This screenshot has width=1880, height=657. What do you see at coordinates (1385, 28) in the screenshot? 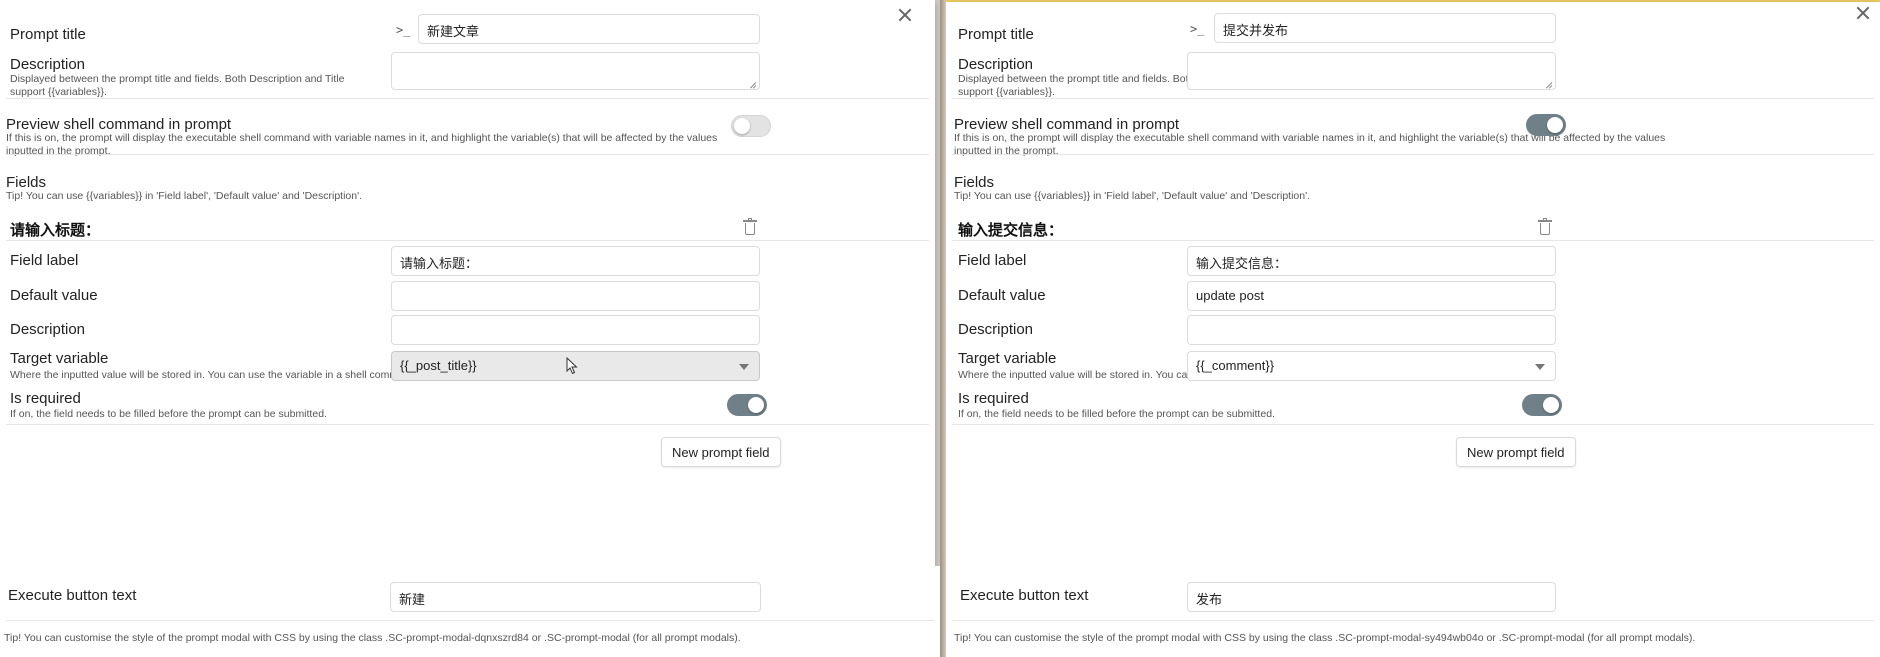
I see `prompt-title-input: 提交并发布` at bounding box center [1385, 28].